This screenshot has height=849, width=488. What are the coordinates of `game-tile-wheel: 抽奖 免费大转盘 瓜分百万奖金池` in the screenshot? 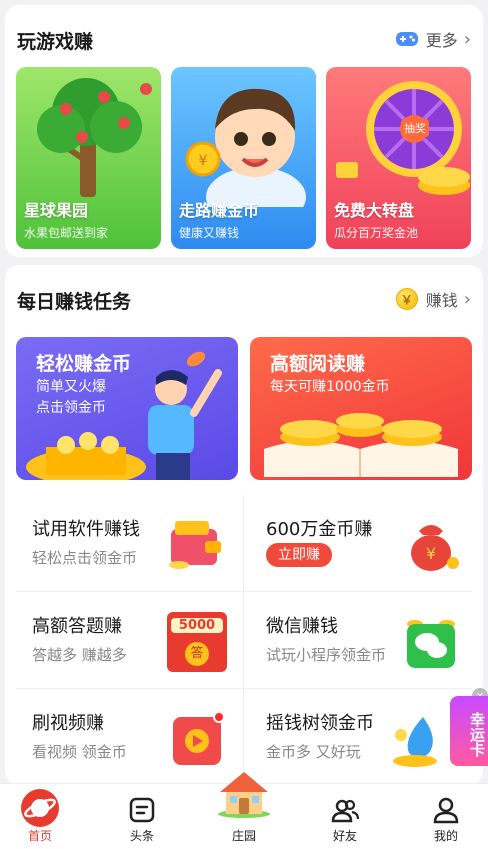 It's located at (398, 158).